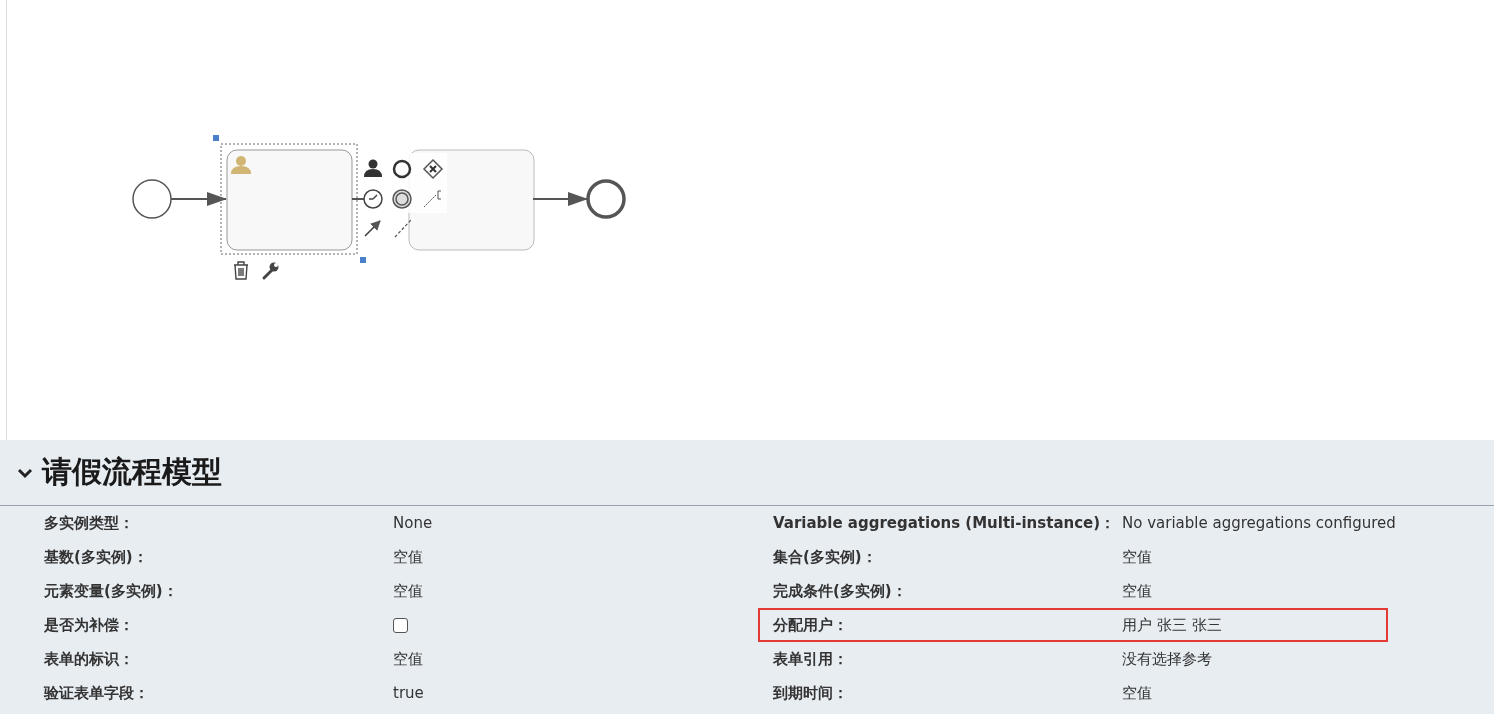 The width and height of the screenshot is (1494, 714). What do you see at coordinates (432, 199) in the screenshot?
I see `annotation-icon` at bounding box center [432, 199].